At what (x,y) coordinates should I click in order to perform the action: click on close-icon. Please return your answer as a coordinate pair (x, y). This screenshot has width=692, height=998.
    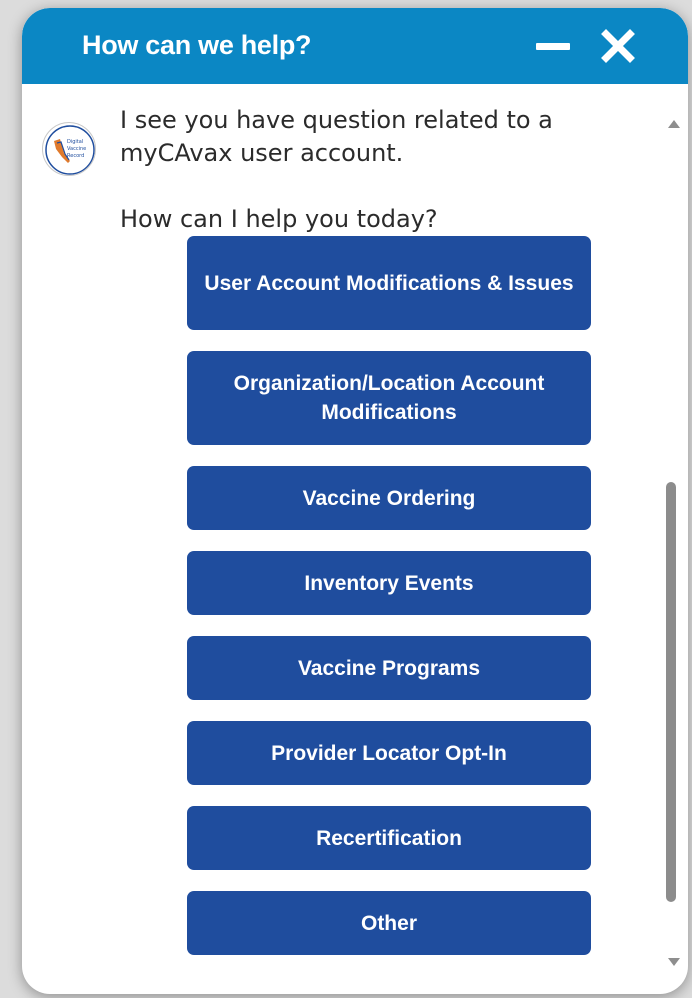
    Looking at the image, I should click on (618, 46).